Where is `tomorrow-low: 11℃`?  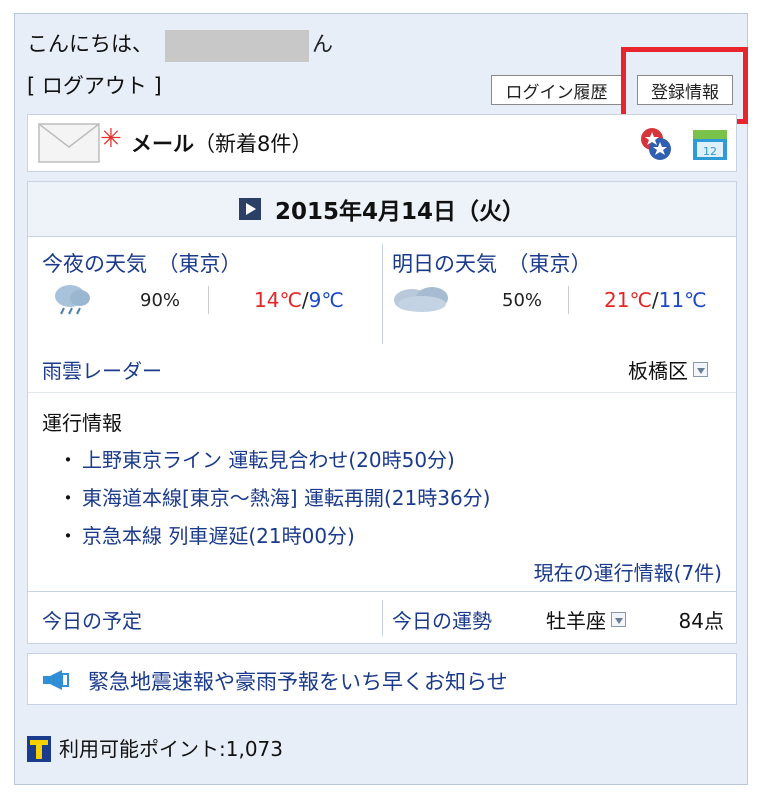
tomorrow-low: 11℃ is located at coordinates (682, 300).